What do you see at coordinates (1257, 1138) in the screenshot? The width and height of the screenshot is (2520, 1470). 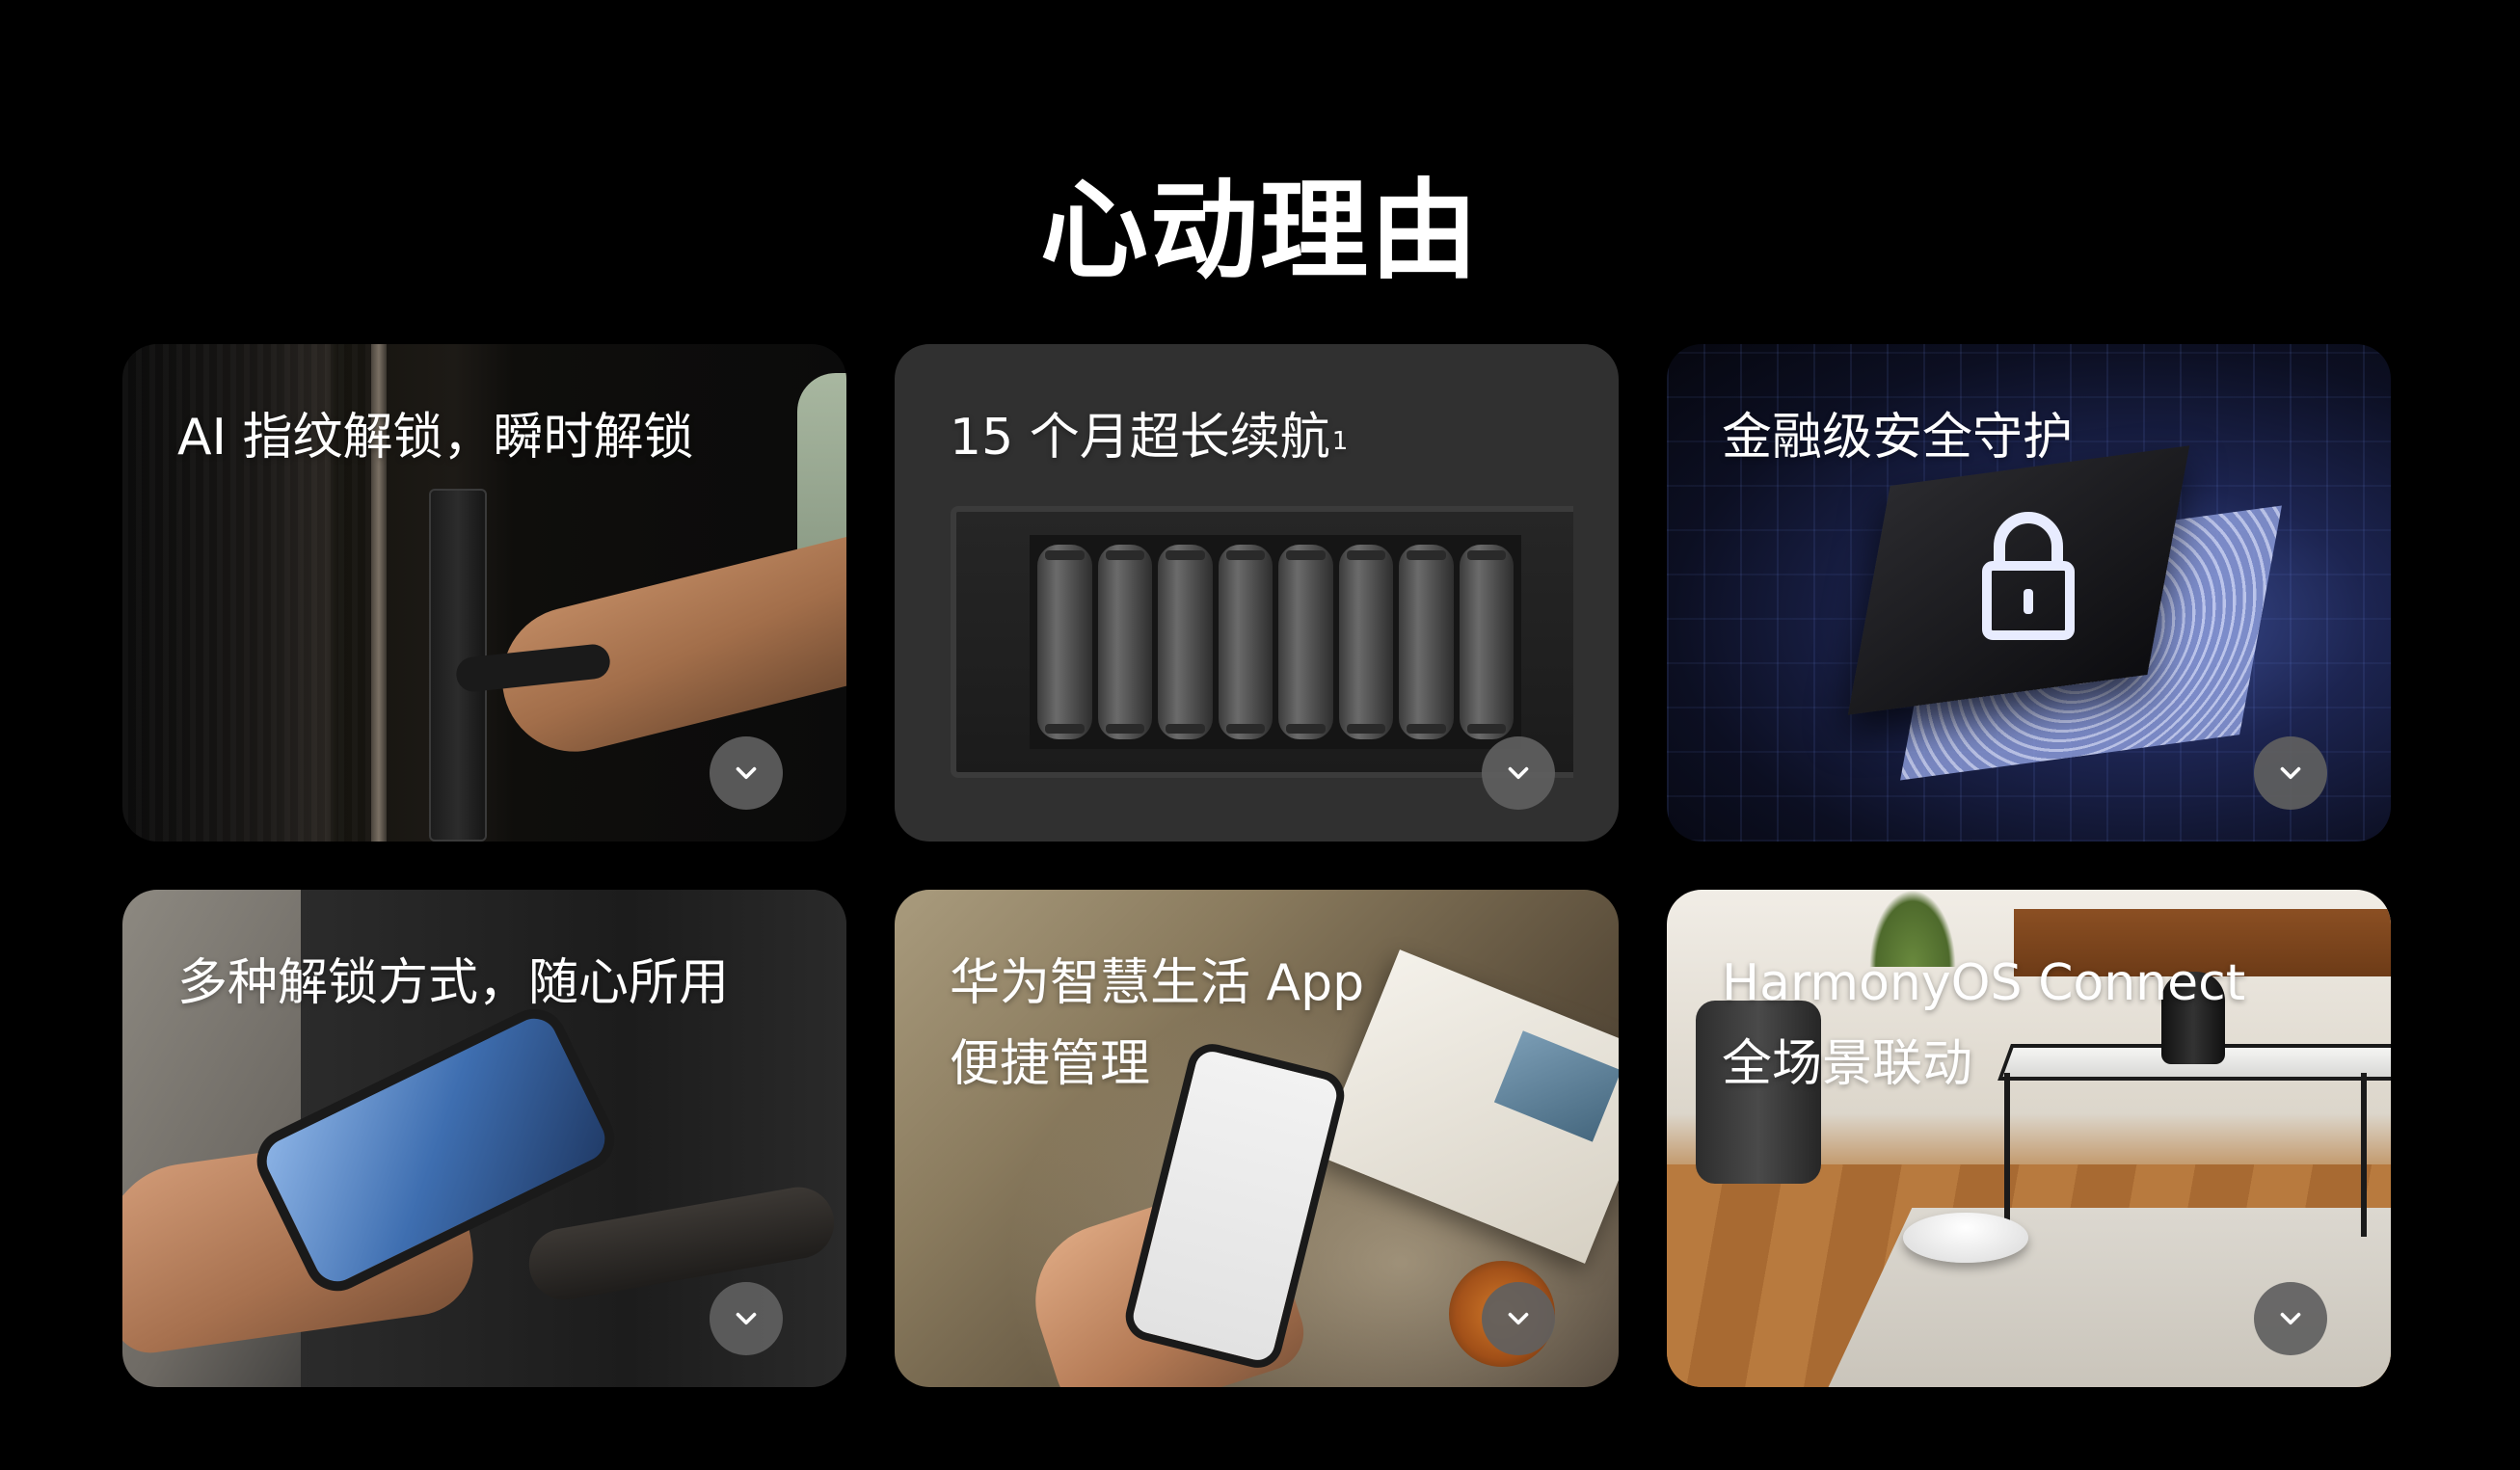 I see `feature-card-smart-life-app: 华为智慧生活 App 便捷管理` at bounding box center [1257, 1138].